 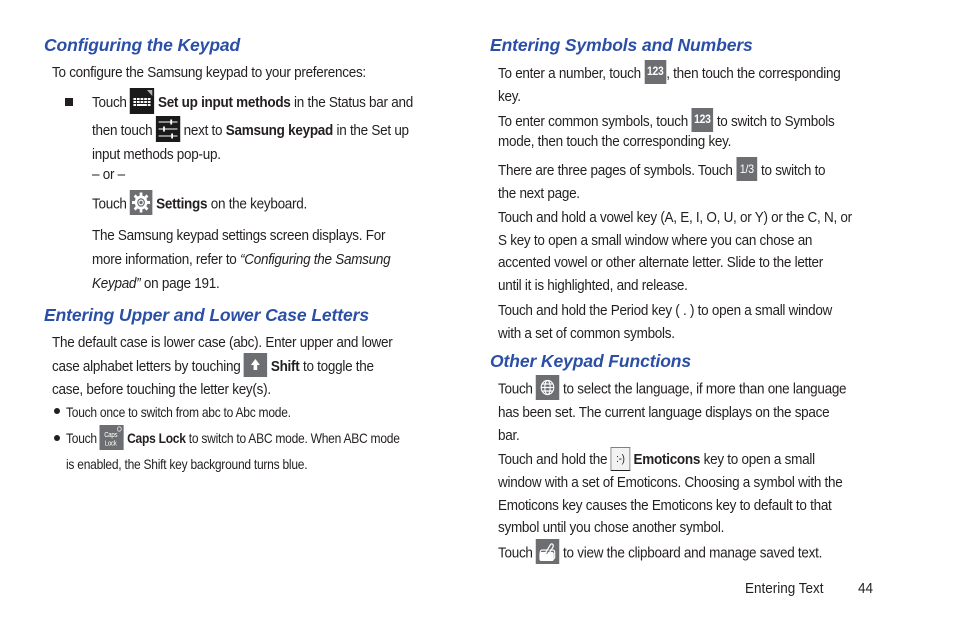 What do you see at coordinates (593, 285) in the screenshot?
I see `text: until it is highlighted, and release.` at bounding box center [593, 285].